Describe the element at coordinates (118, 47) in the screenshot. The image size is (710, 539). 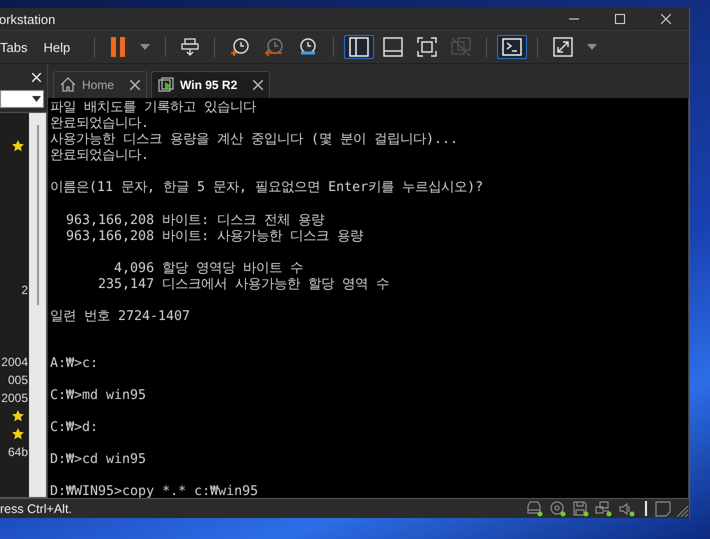
I see `pause-icon` at that location.